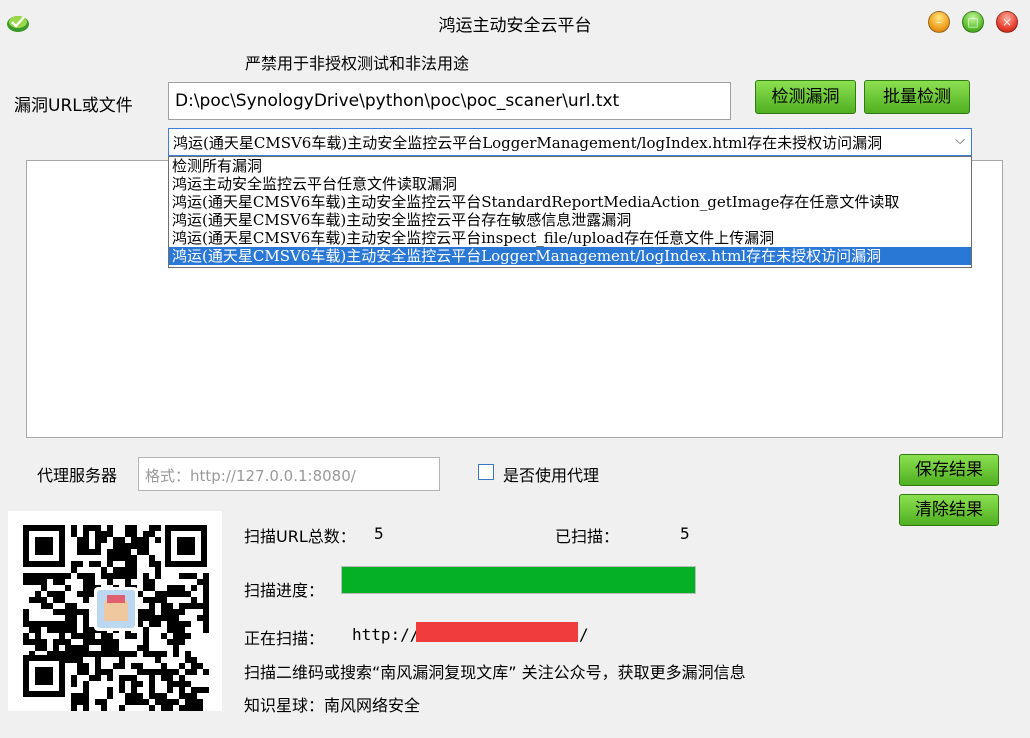 This screenshot has width=1030, height=738. Describe the element at coordinates (949, 510) in the screenshot. I see `clear-results-button: 清除结果` at that location.